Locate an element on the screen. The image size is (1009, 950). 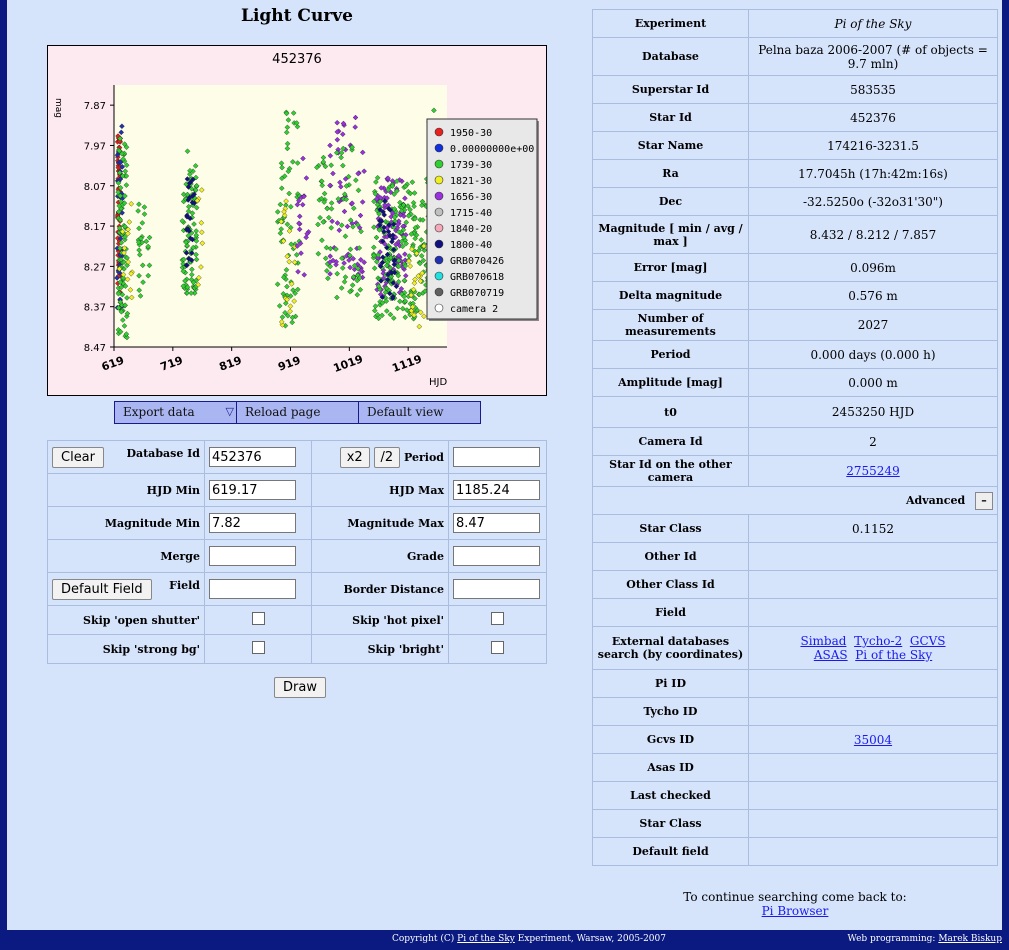
default-field-button: Default Field is located at coordinates (102, 589).